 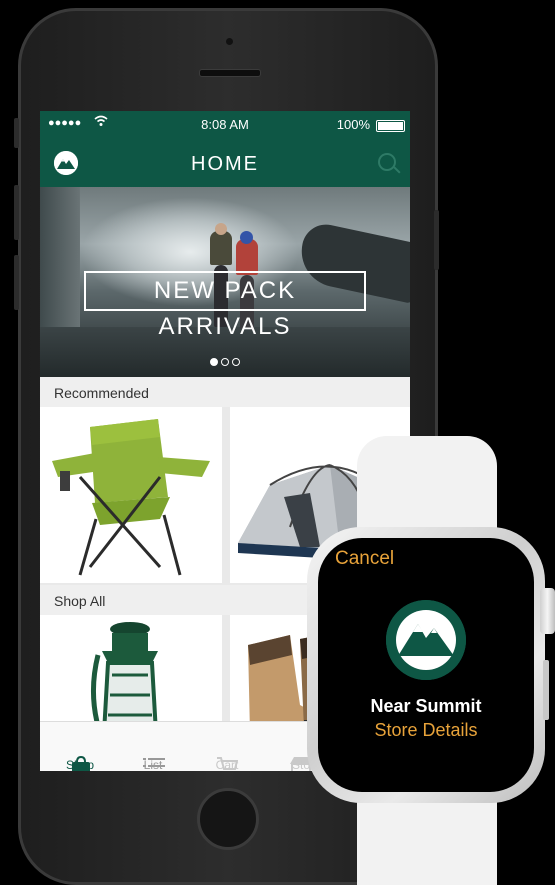 What do you see at coordinates (225, 392) in the screenshot?
I see `section-header-recommended: Recommended` at bounding box center [225, 392].